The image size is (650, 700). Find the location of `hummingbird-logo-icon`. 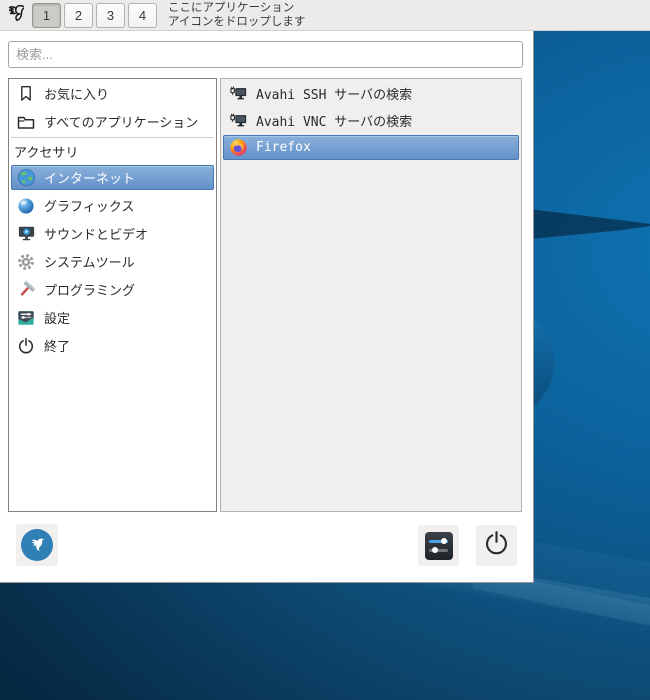

hummingbird-logo-icon is located at coordinates (37, 545).